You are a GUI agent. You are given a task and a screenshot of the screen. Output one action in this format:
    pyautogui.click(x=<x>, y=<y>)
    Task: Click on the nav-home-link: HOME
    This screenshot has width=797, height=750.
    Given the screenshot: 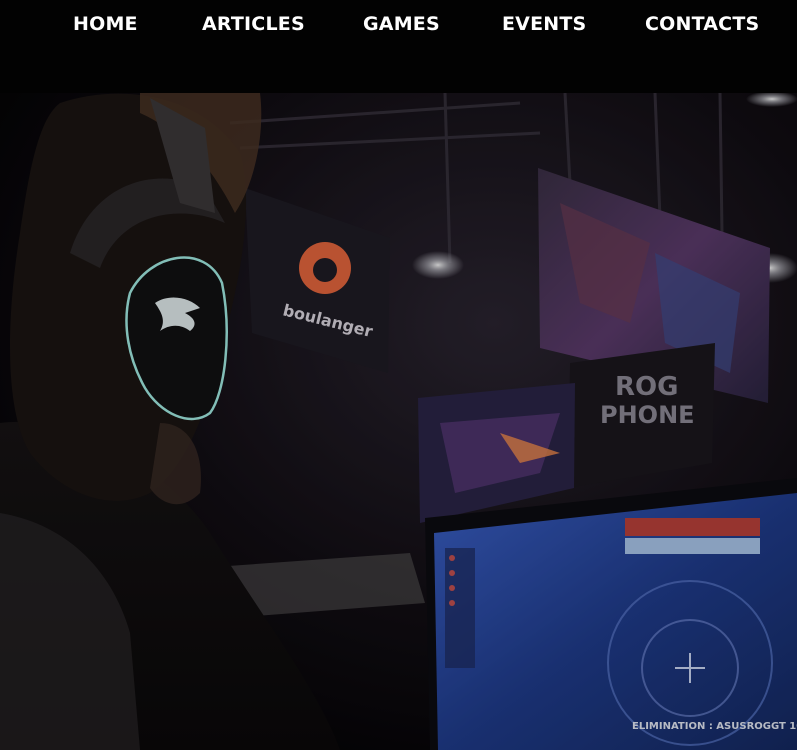 What is the action you would take?
    pyautogui.click(x=105, y=24)
    